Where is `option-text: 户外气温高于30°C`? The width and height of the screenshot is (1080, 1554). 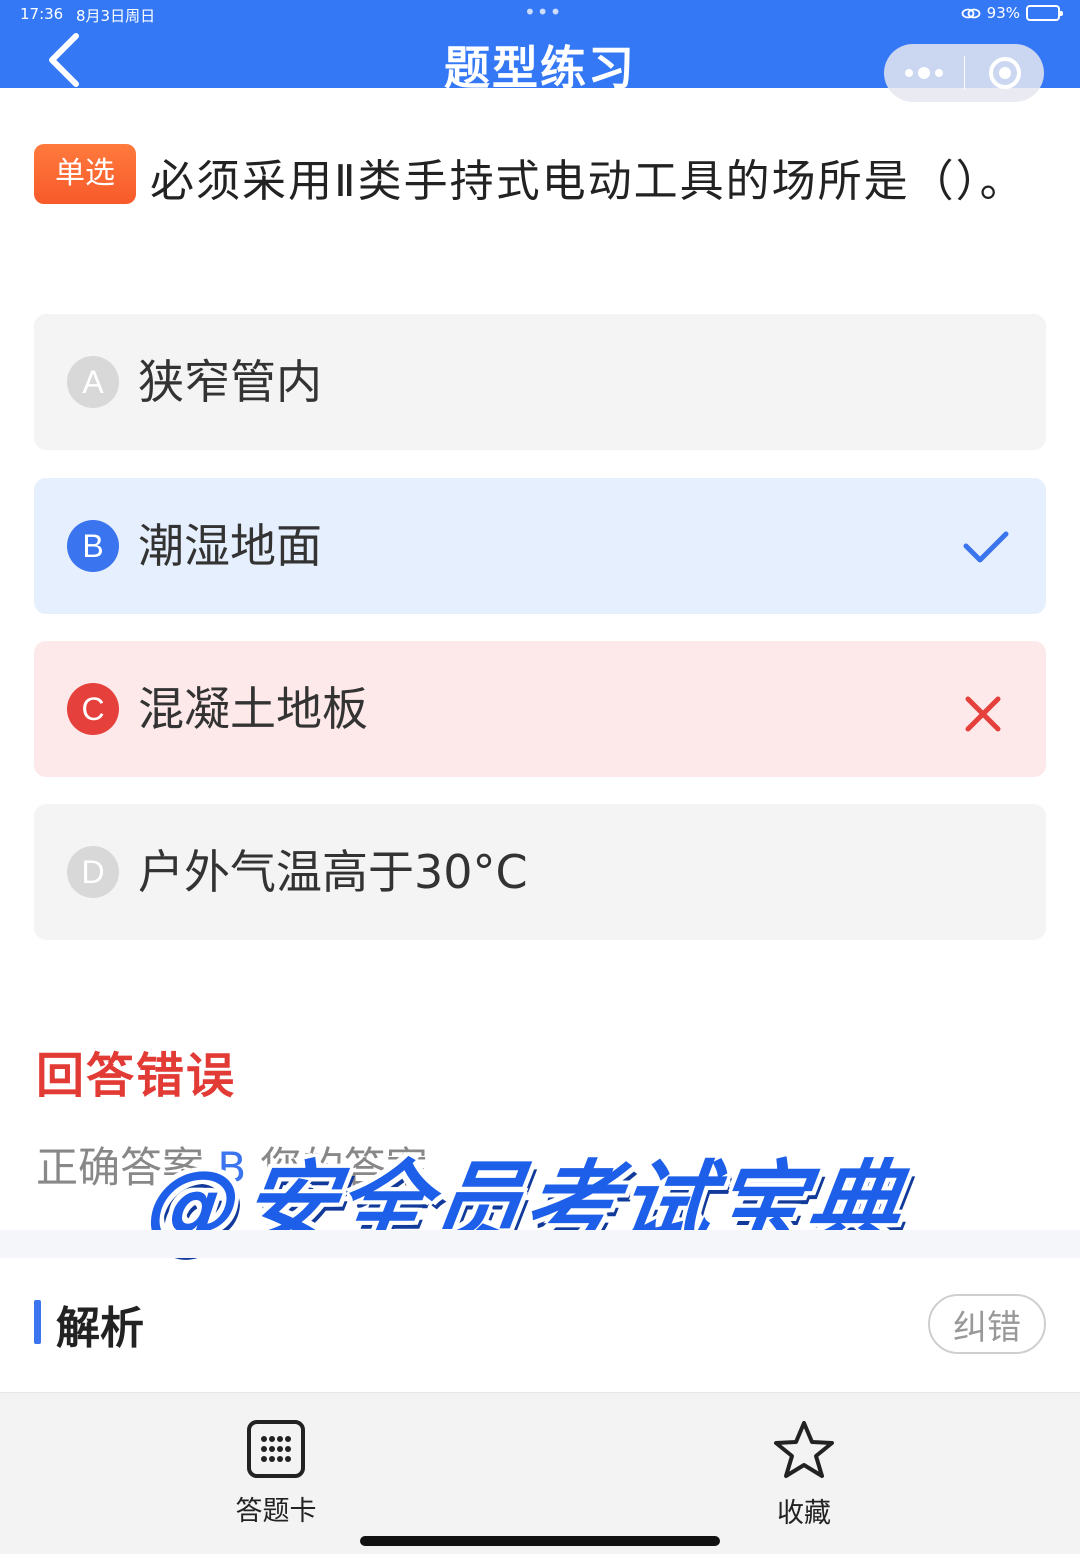 option-text: 户外气温高于30°C is located at coordinates (333, 872).